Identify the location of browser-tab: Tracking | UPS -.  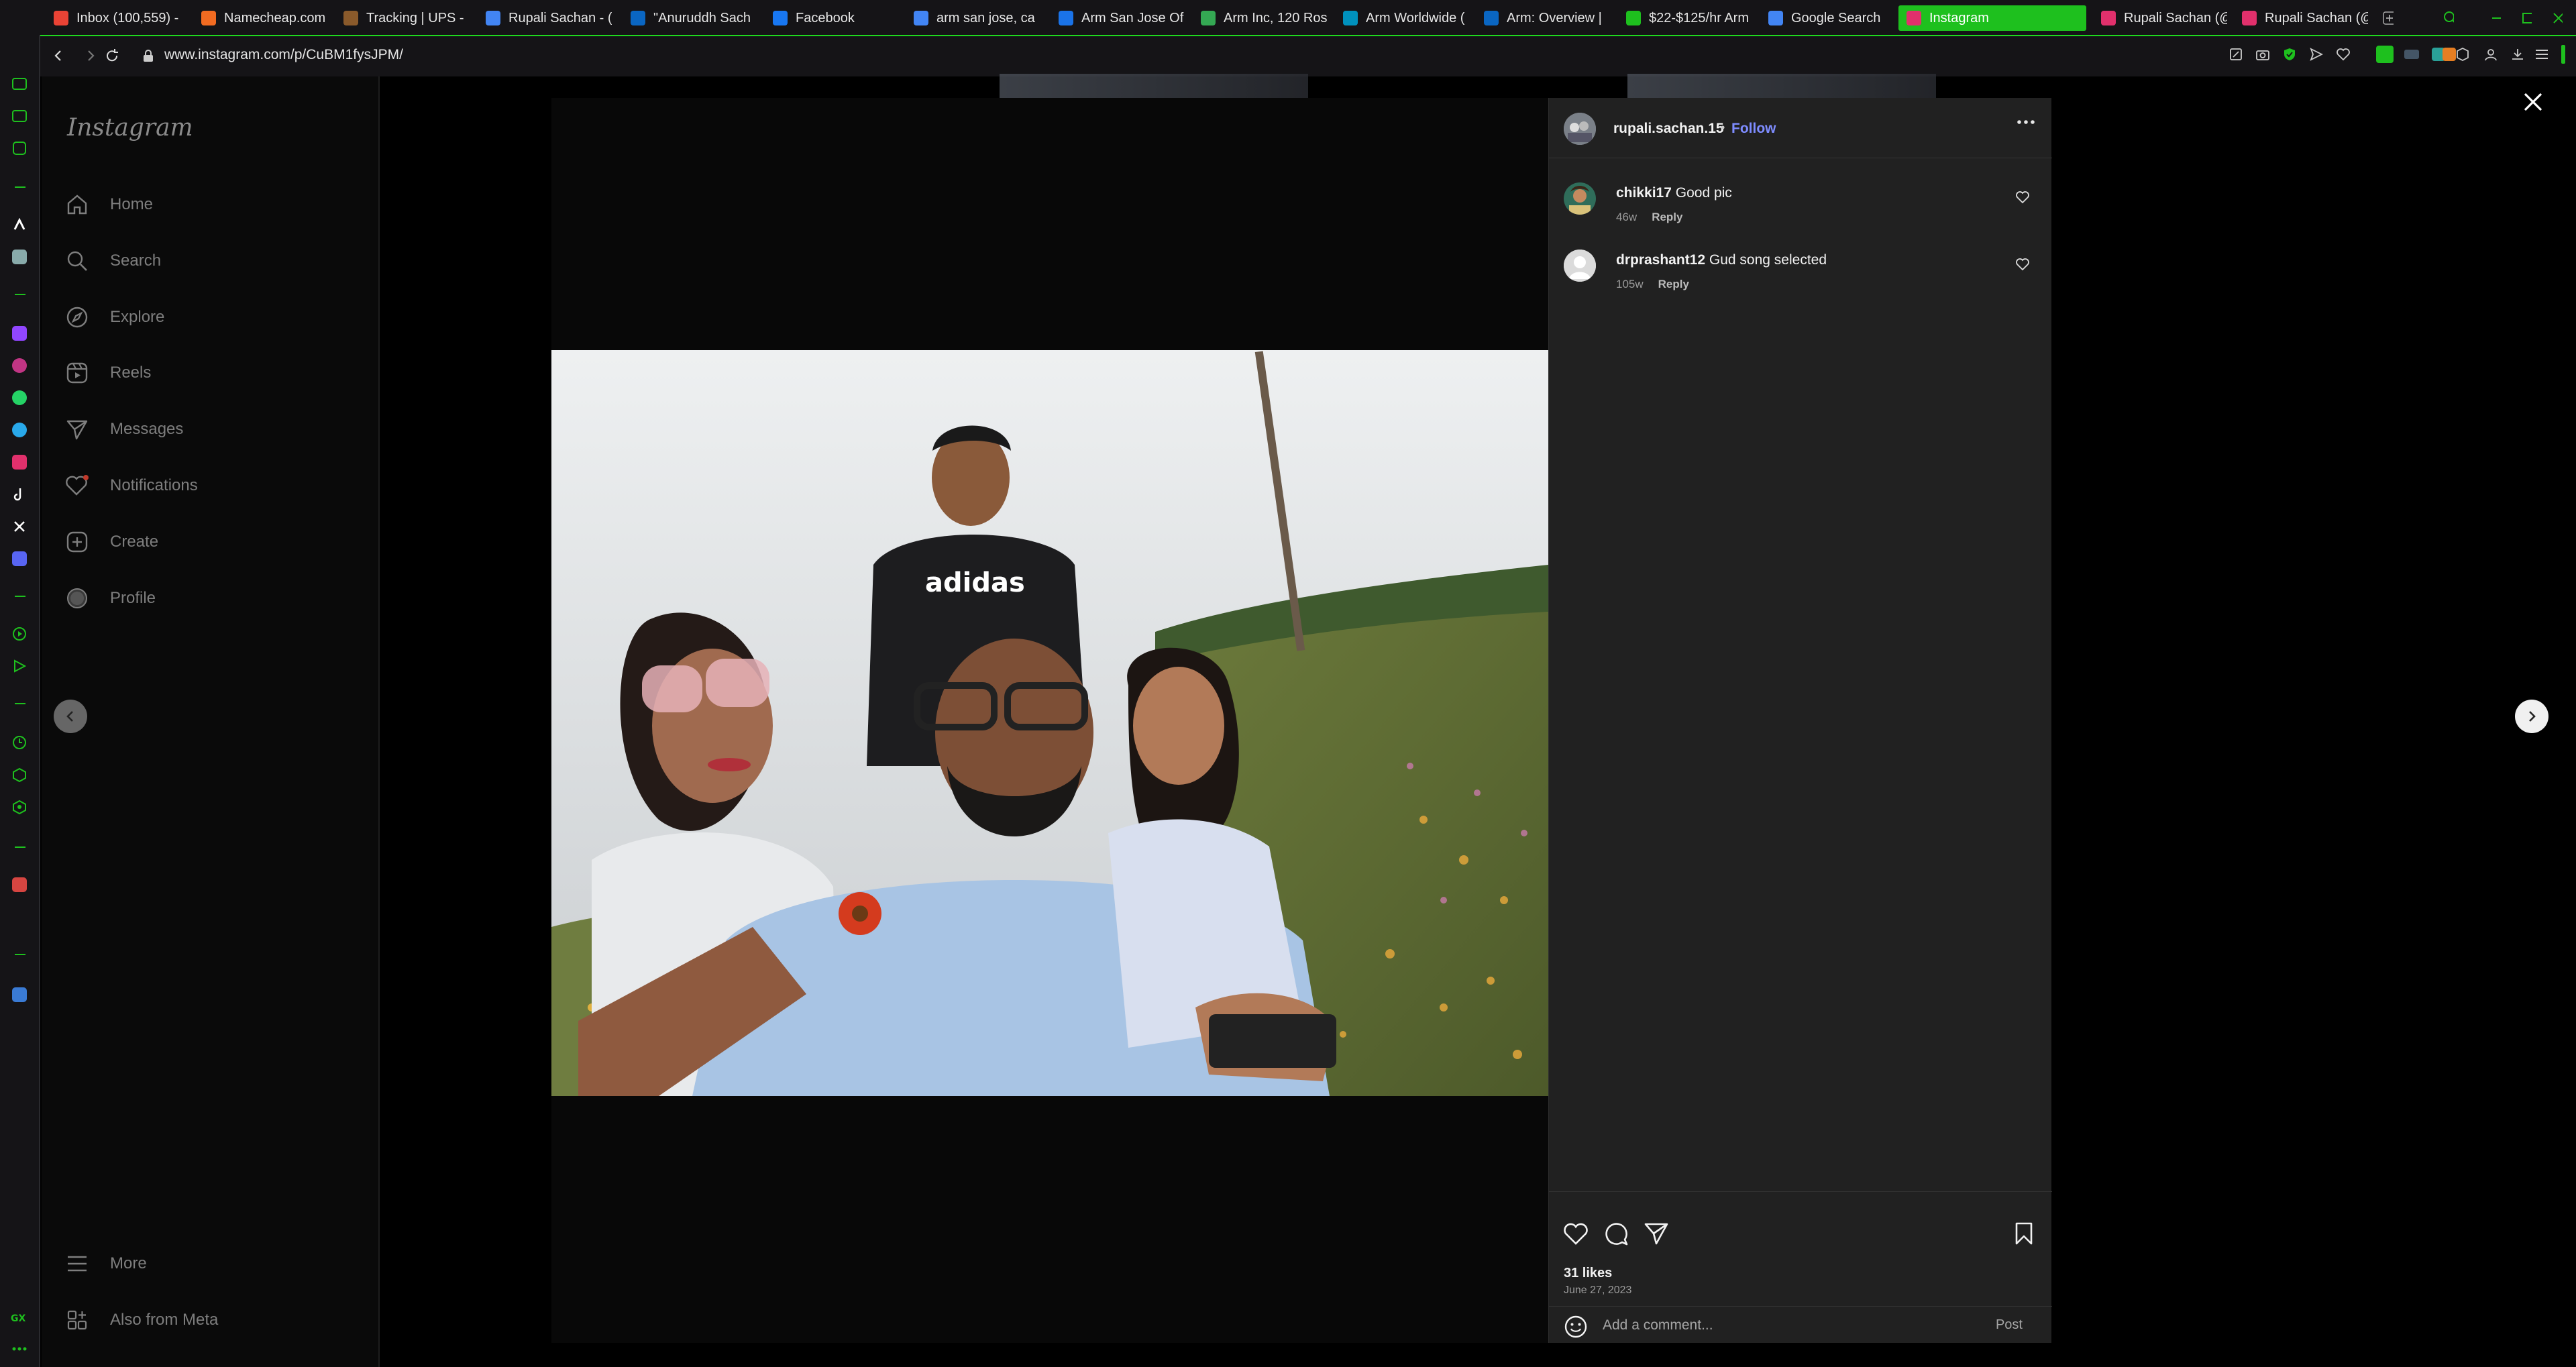
(402, 18).